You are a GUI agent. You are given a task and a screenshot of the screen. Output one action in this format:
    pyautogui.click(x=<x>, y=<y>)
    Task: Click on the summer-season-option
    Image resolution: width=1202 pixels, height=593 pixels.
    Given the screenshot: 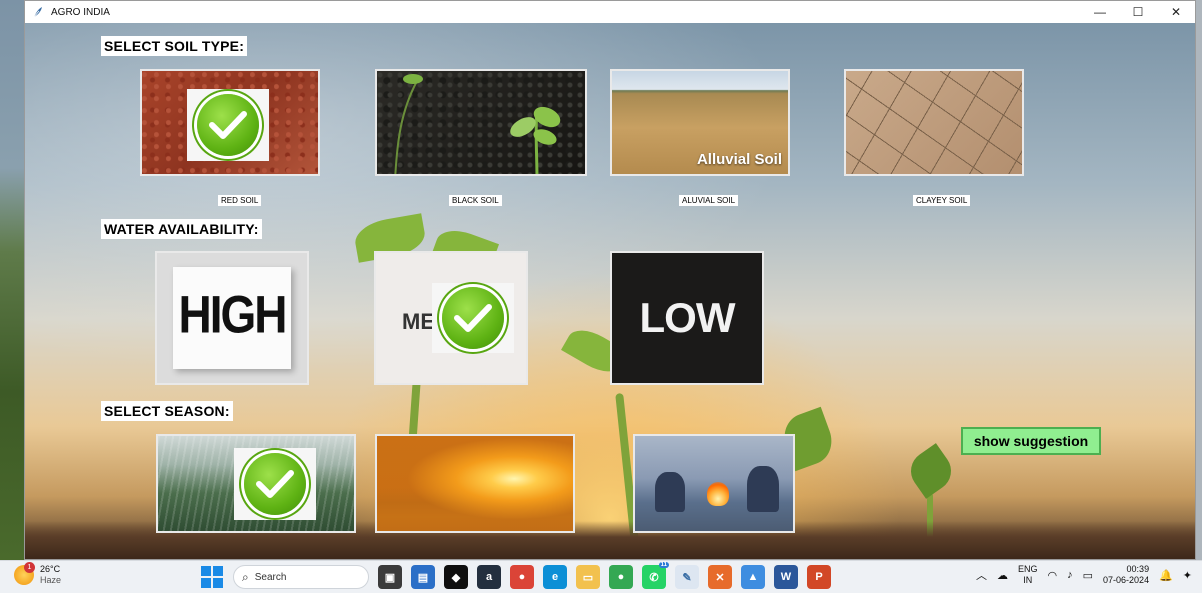 What is the action you would take?
    pyautogui.click(x=475, y=483)
    